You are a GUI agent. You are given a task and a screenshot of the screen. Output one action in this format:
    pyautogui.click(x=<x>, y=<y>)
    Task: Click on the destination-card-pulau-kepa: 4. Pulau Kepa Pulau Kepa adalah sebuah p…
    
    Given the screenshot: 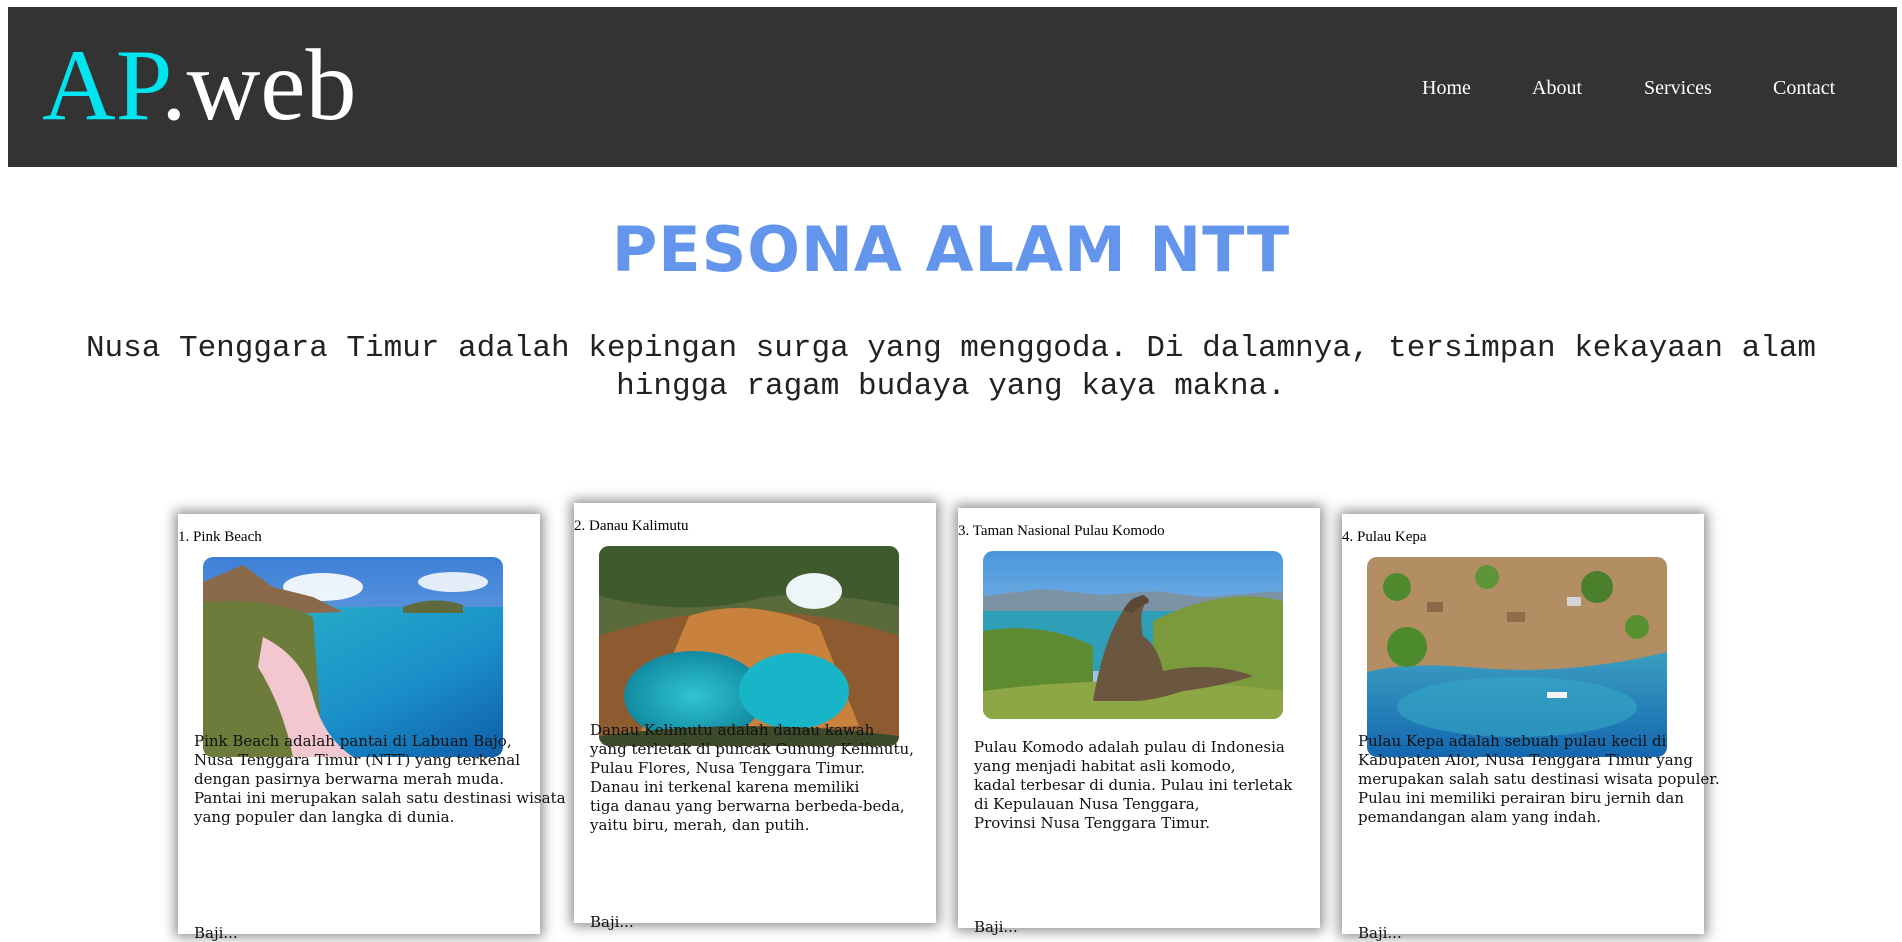 What is the action you would take?
    pyautogui.click(x=1531, y=728)
    